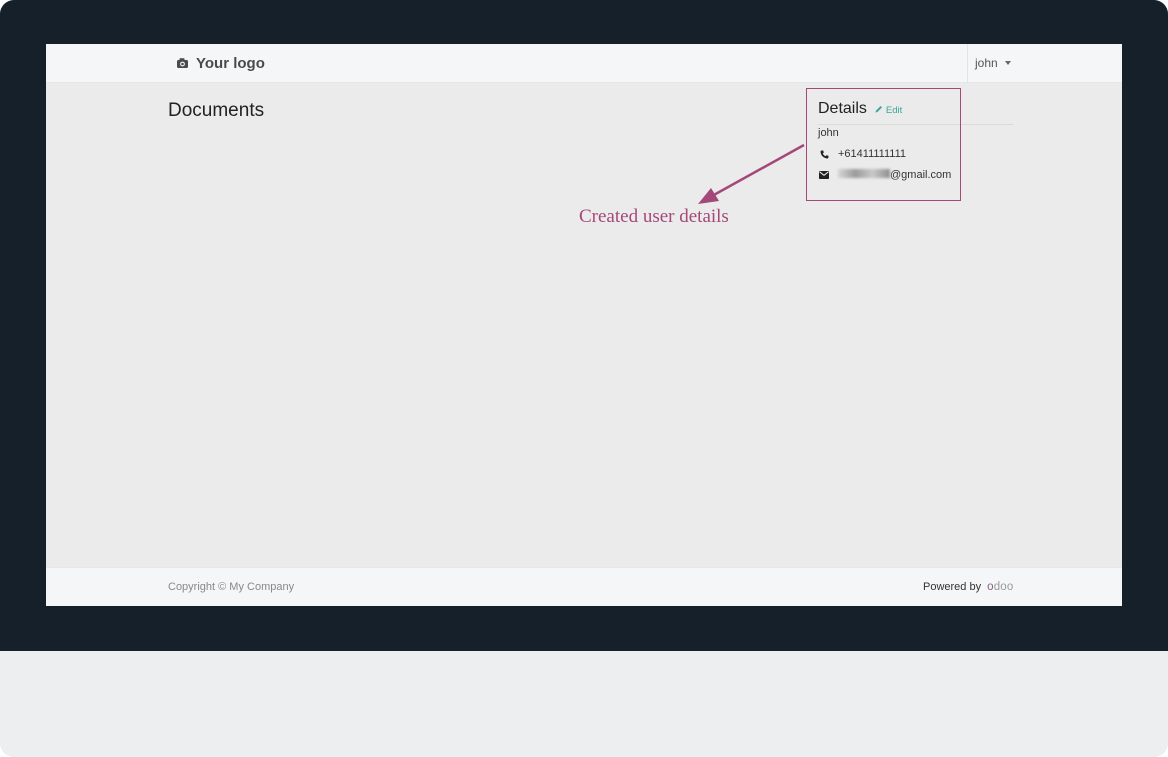 The image size is (1168, 757). What do you see at coordinates (952, 587) in the screenshot?
I see `powered-by-label: Powered by` at bounding box center [952, 587].